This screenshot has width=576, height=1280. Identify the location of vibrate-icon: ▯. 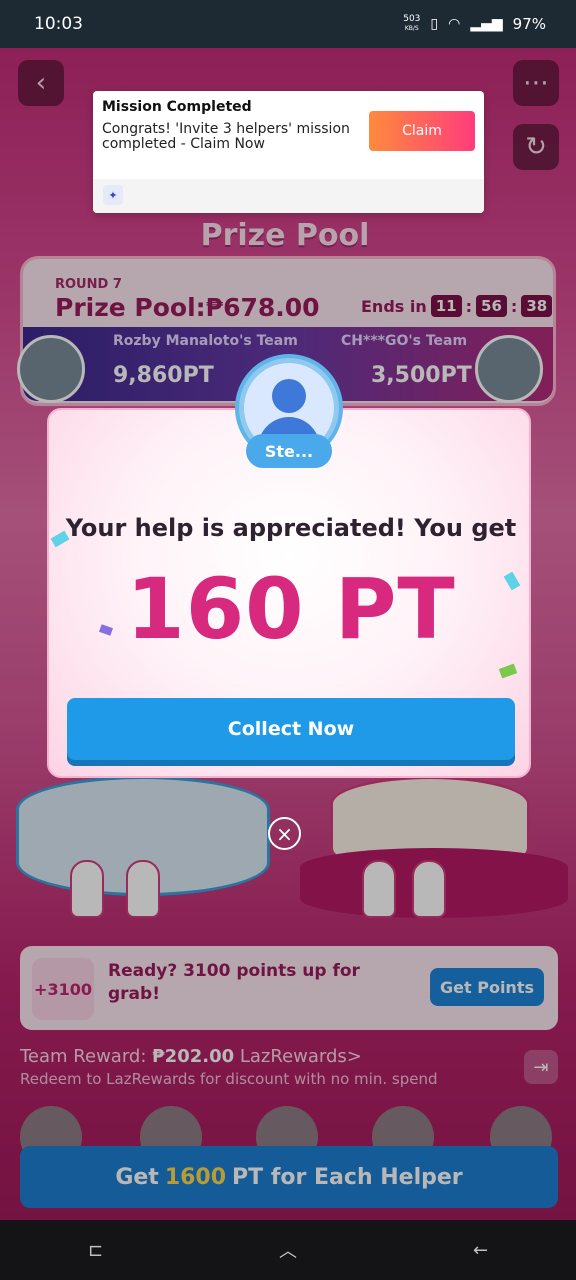
(434, 24).